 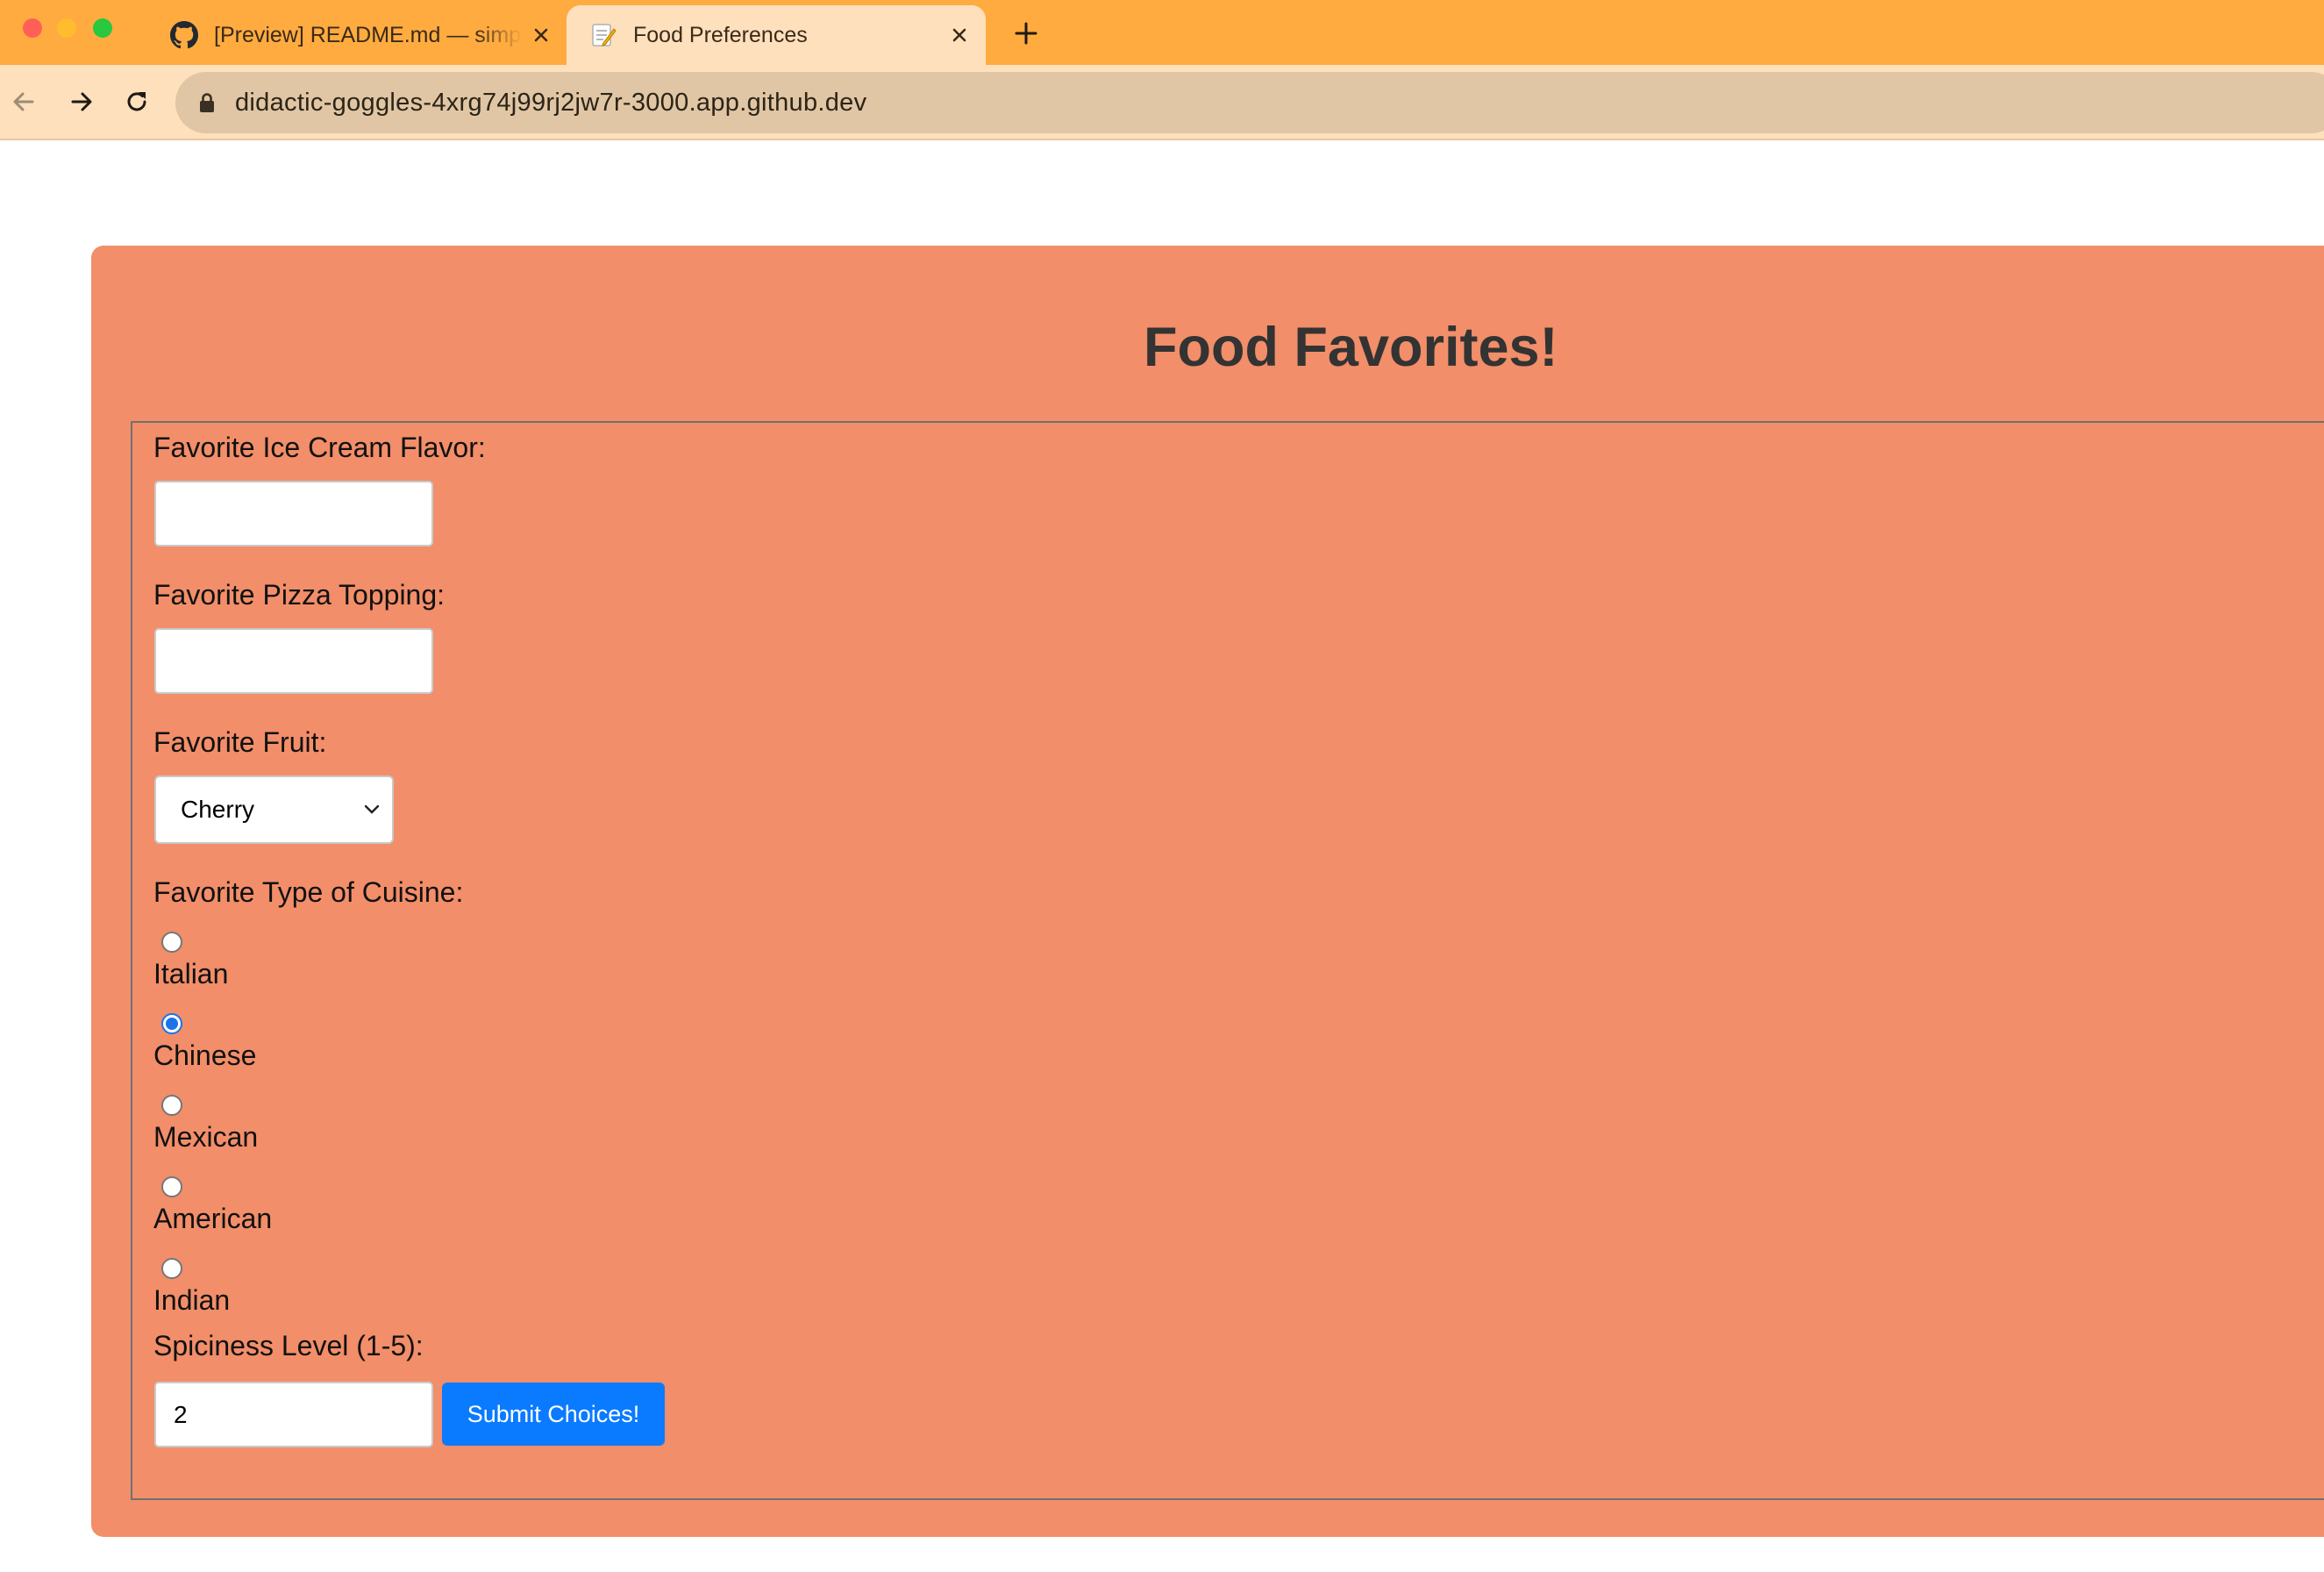 What do you see at coordinates (274, 809) in the screenshot?
I see `fruit-select: Cherry` at bounding box center [274, 809].